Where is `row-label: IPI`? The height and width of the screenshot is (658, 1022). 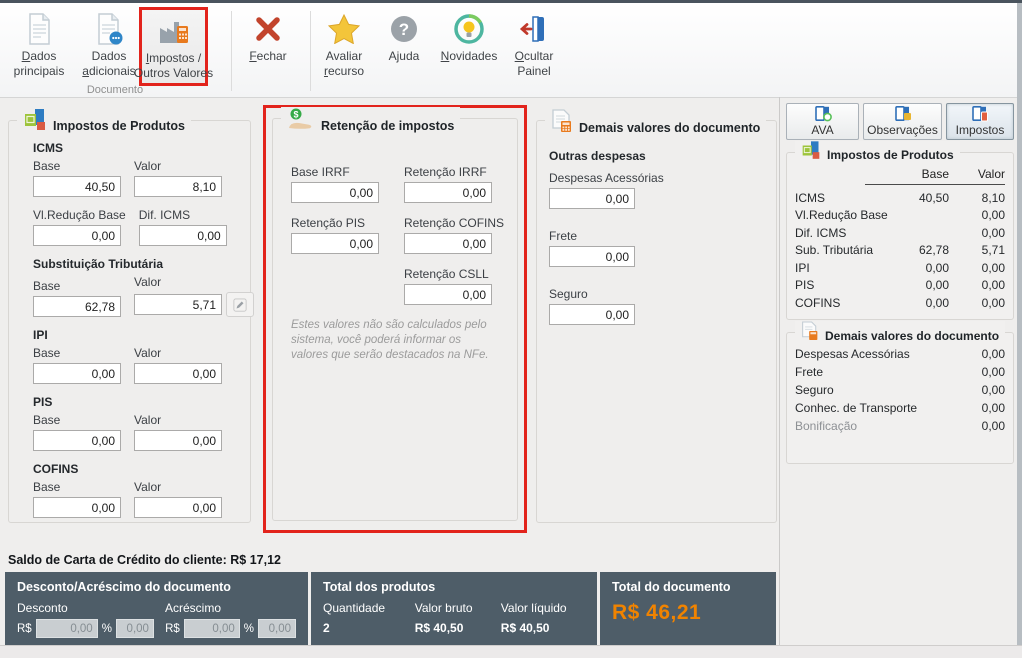 row-label: IPI is located at coordinates (802, 267).